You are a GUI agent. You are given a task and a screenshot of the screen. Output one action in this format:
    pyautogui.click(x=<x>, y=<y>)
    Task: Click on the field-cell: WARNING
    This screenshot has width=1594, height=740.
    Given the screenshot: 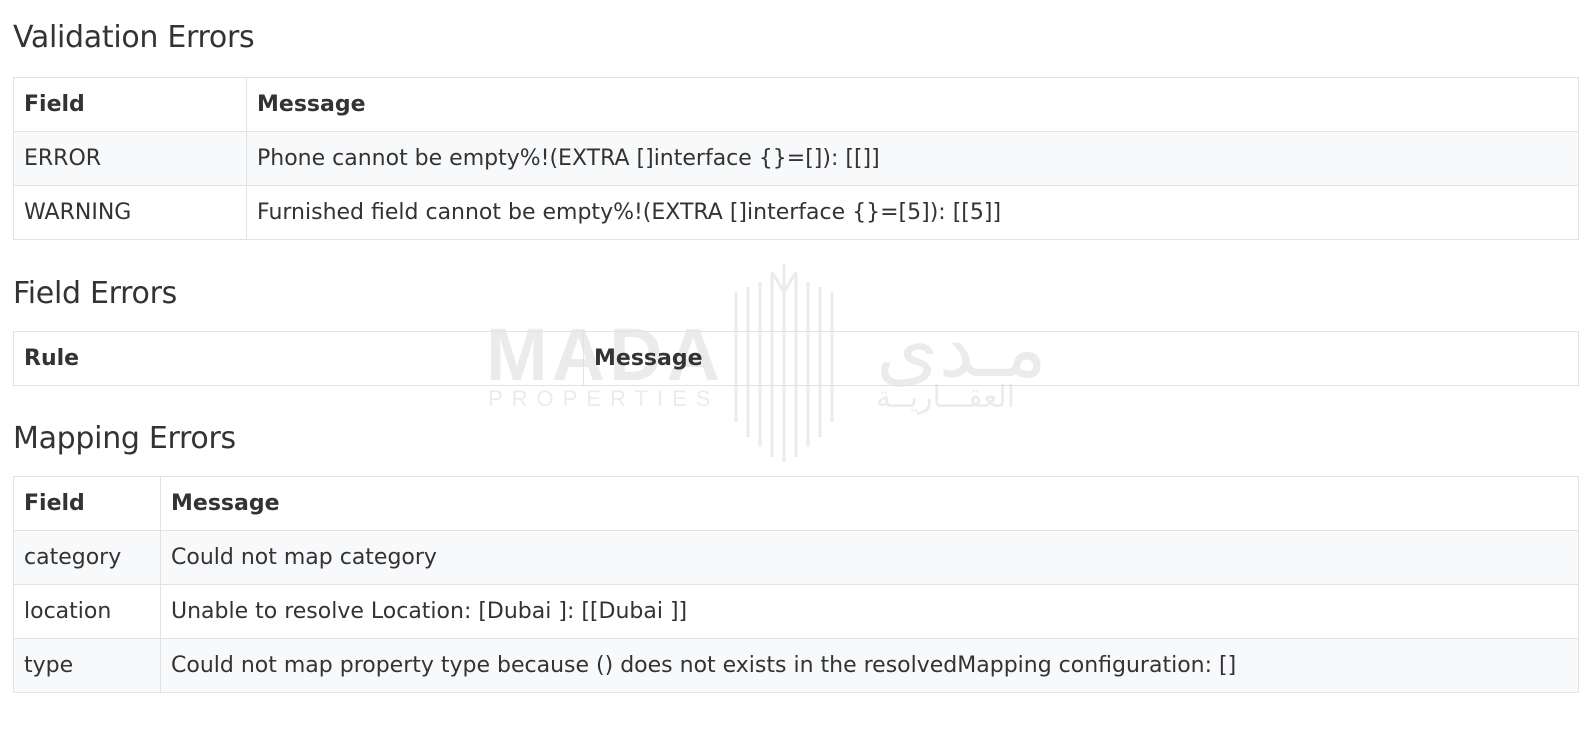 What is the action you would take?
    pyautogui.click(x=130, y=212)
    